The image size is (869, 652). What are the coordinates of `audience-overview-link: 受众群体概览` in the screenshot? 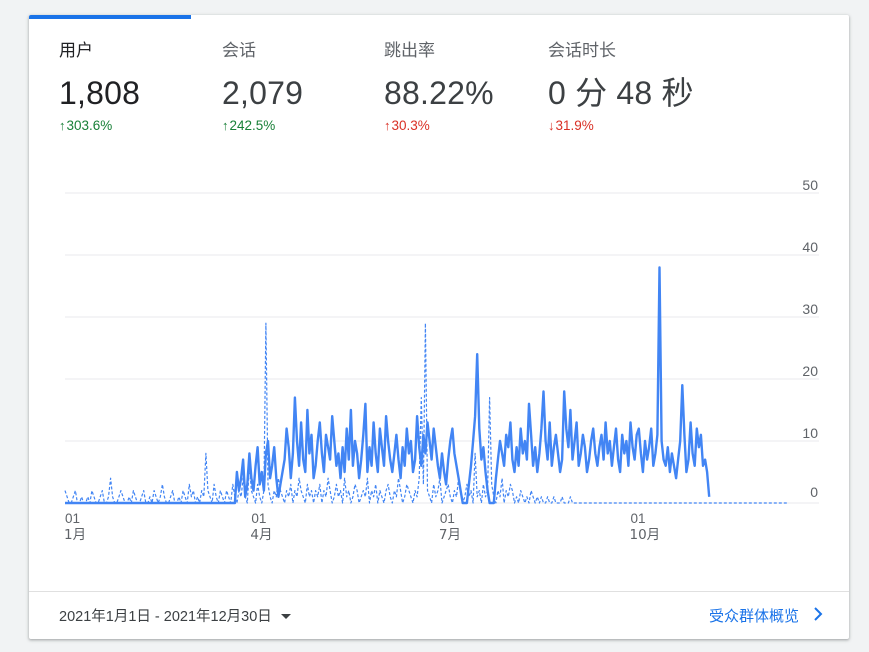 It's located at (766, 615).